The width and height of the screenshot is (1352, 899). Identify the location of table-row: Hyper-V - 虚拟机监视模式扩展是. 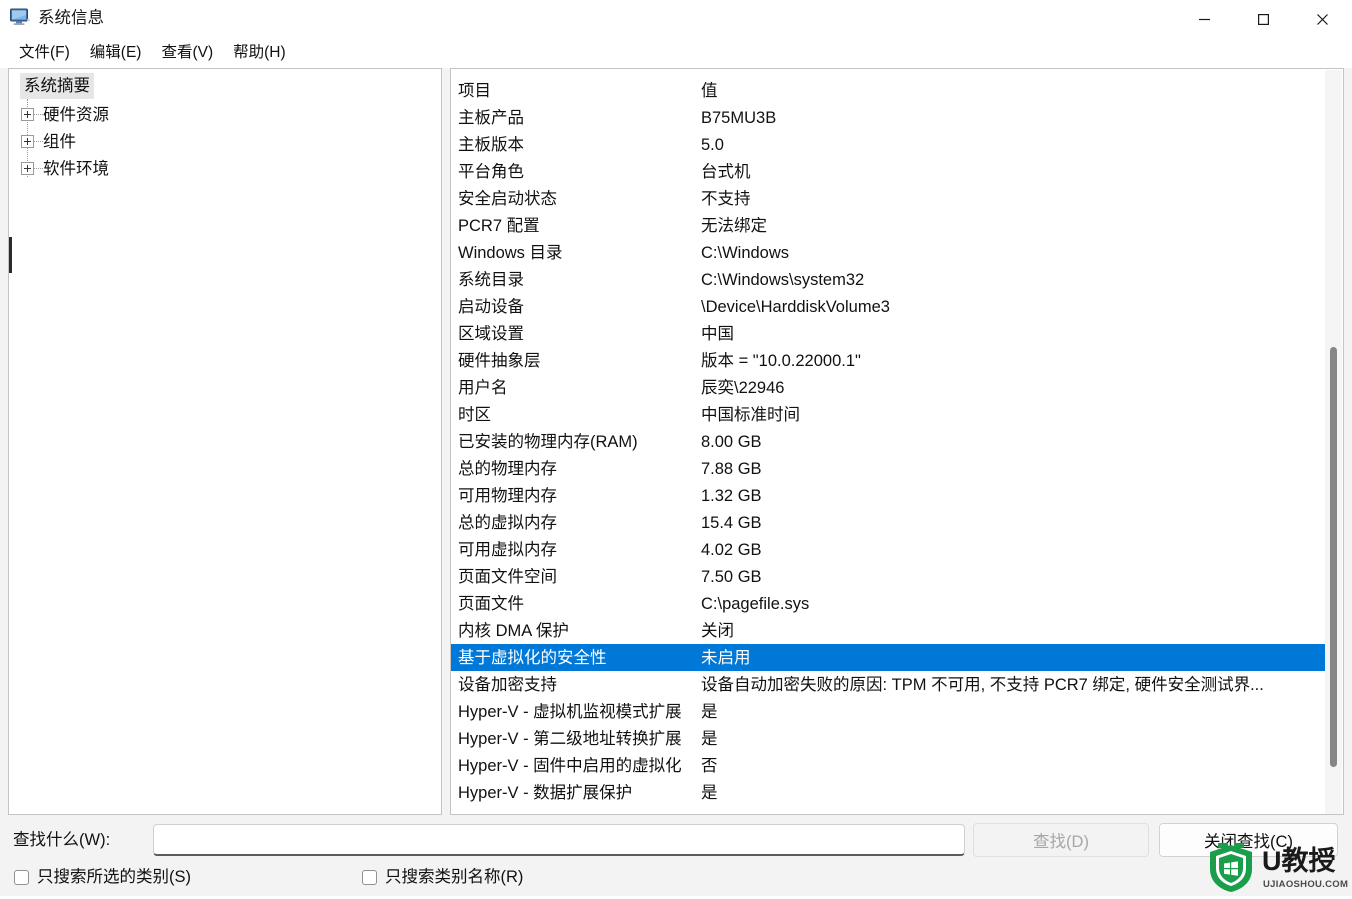
(888, 711).